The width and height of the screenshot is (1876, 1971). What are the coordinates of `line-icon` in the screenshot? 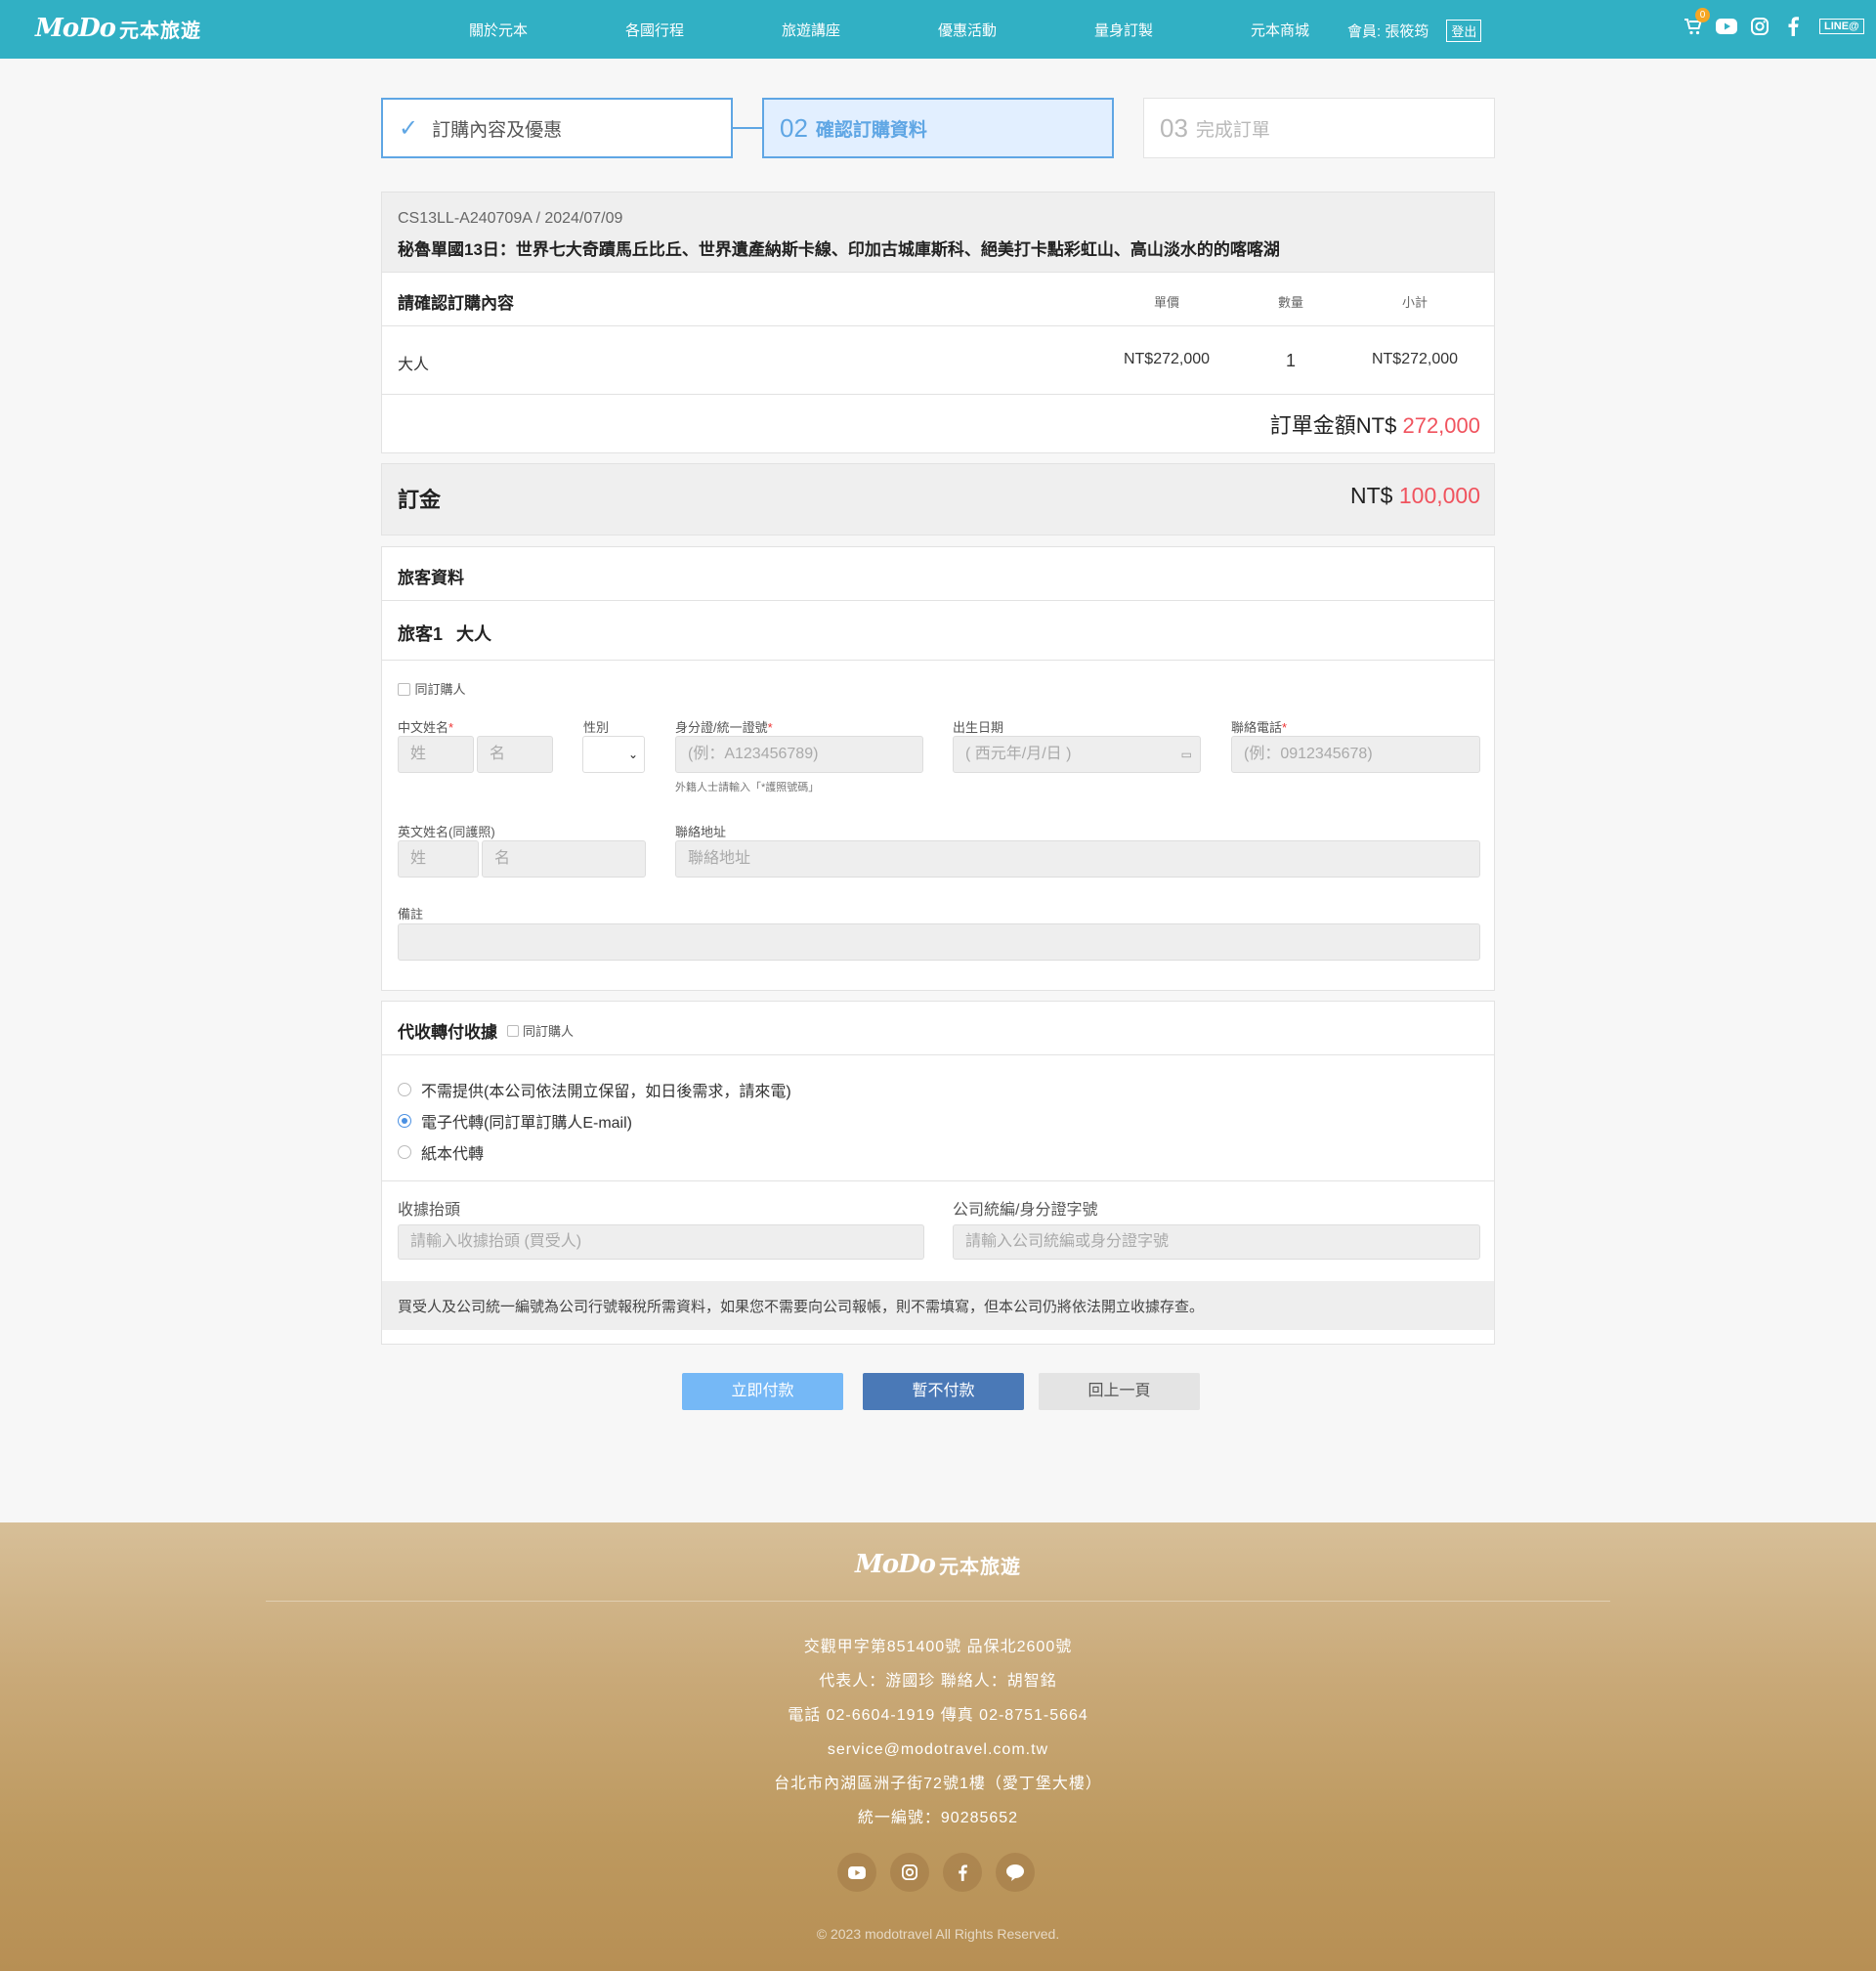 It's located at (1016, 1873).